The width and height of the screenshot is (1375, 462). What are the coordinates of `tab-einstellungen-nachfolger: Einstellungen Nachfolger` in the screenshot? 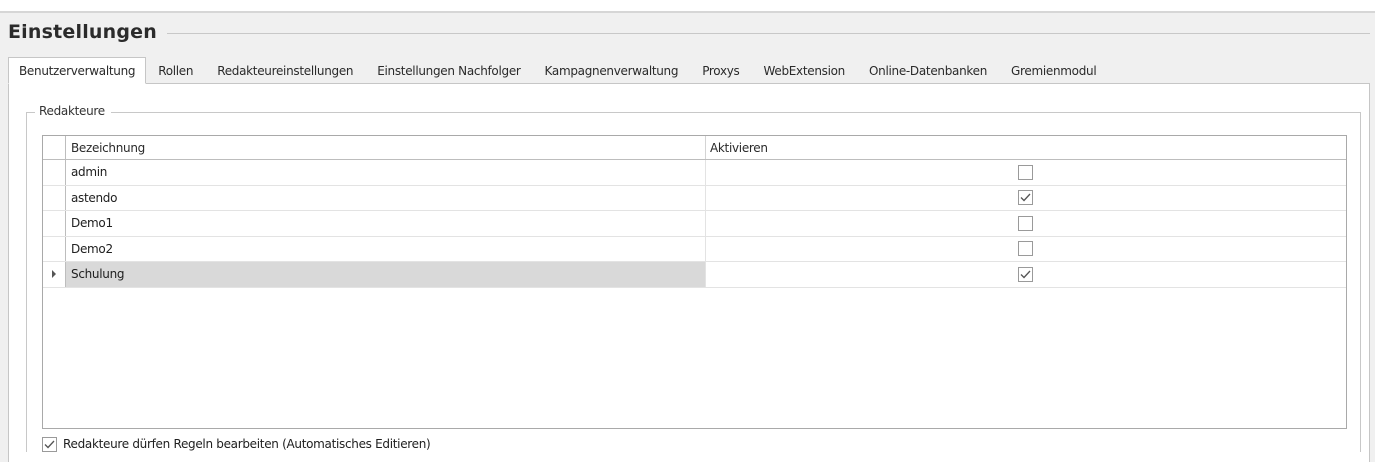 It's located at (448, 70).